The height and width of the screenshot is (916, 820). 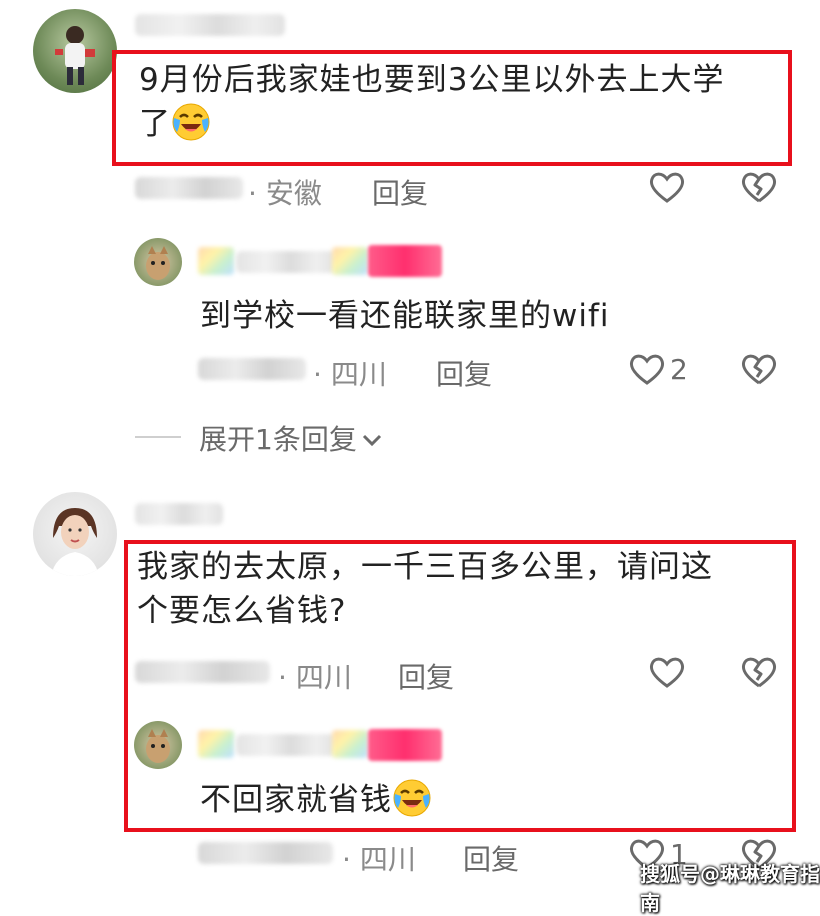 I want to click on watermark: 搜狐号@琳琳教育指南, so click(x=730, y=888).